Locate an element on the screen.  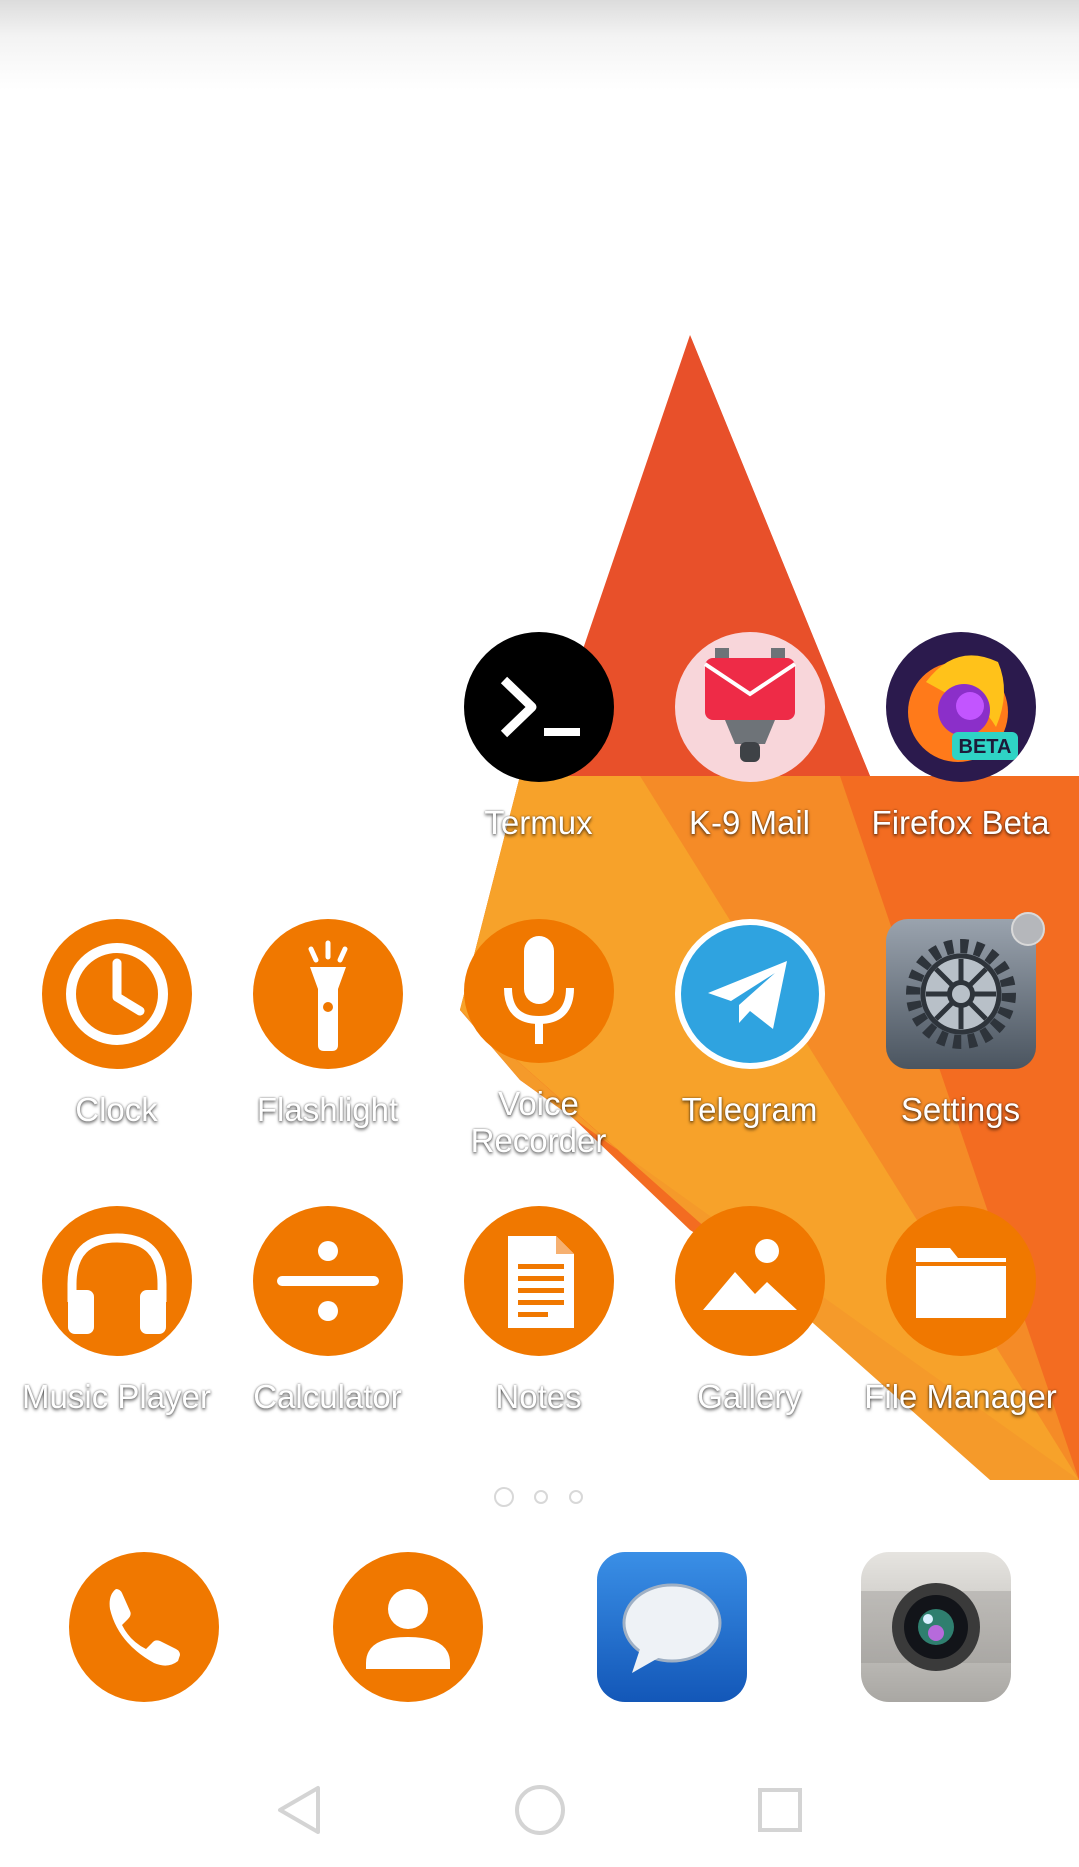
app-label: Firefox Beta is located at coordinates (960, 822).